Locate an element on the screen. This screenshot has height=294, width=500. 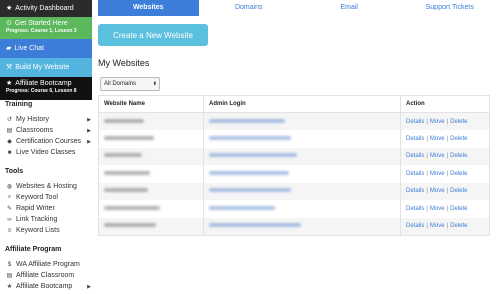
sidebar-item-my-history: ↺ My History ▶ is located at coordinates (49, 119).